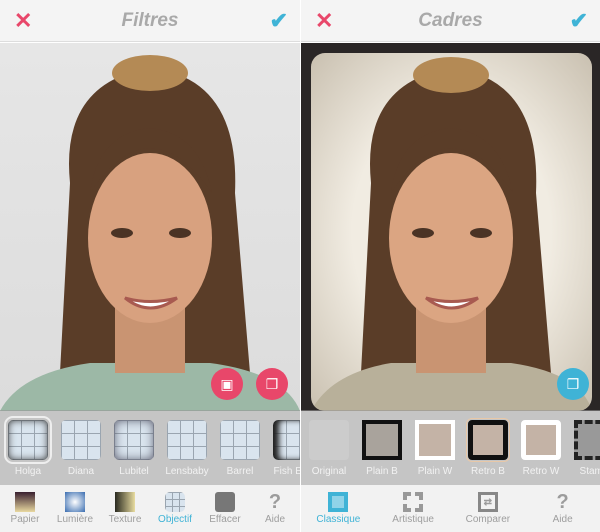 The width and height of the screenshot is (600, 532). I want to click on tool-label: Texture, so click(125, 519).